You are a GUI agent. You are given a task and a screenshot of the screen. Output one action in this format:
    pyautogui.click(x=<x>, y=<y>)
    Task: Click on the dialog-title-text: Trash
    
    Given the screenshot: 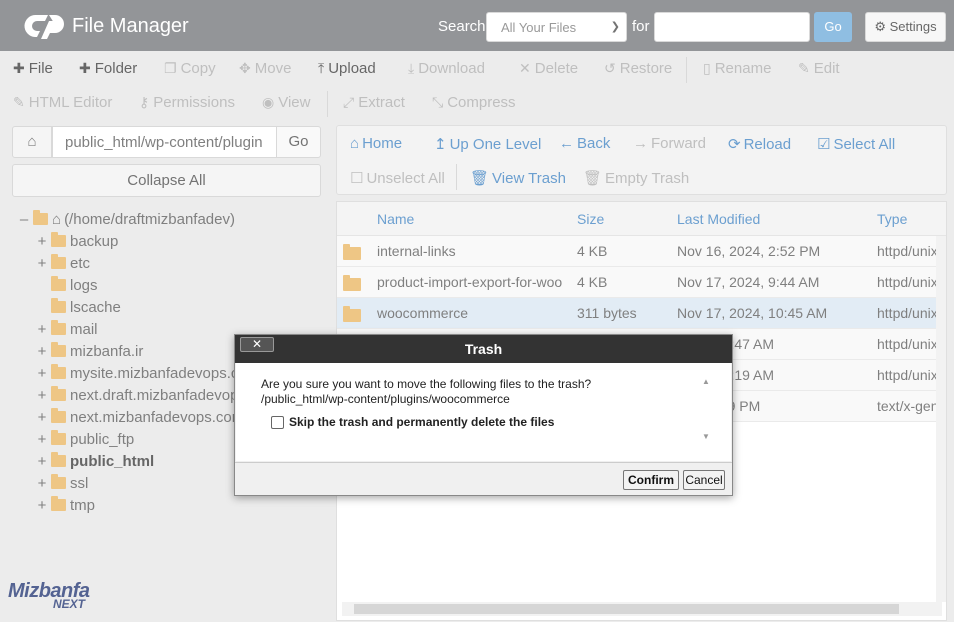 What is the action you would take?
    pyautogui.click(x=483, y=349)
    